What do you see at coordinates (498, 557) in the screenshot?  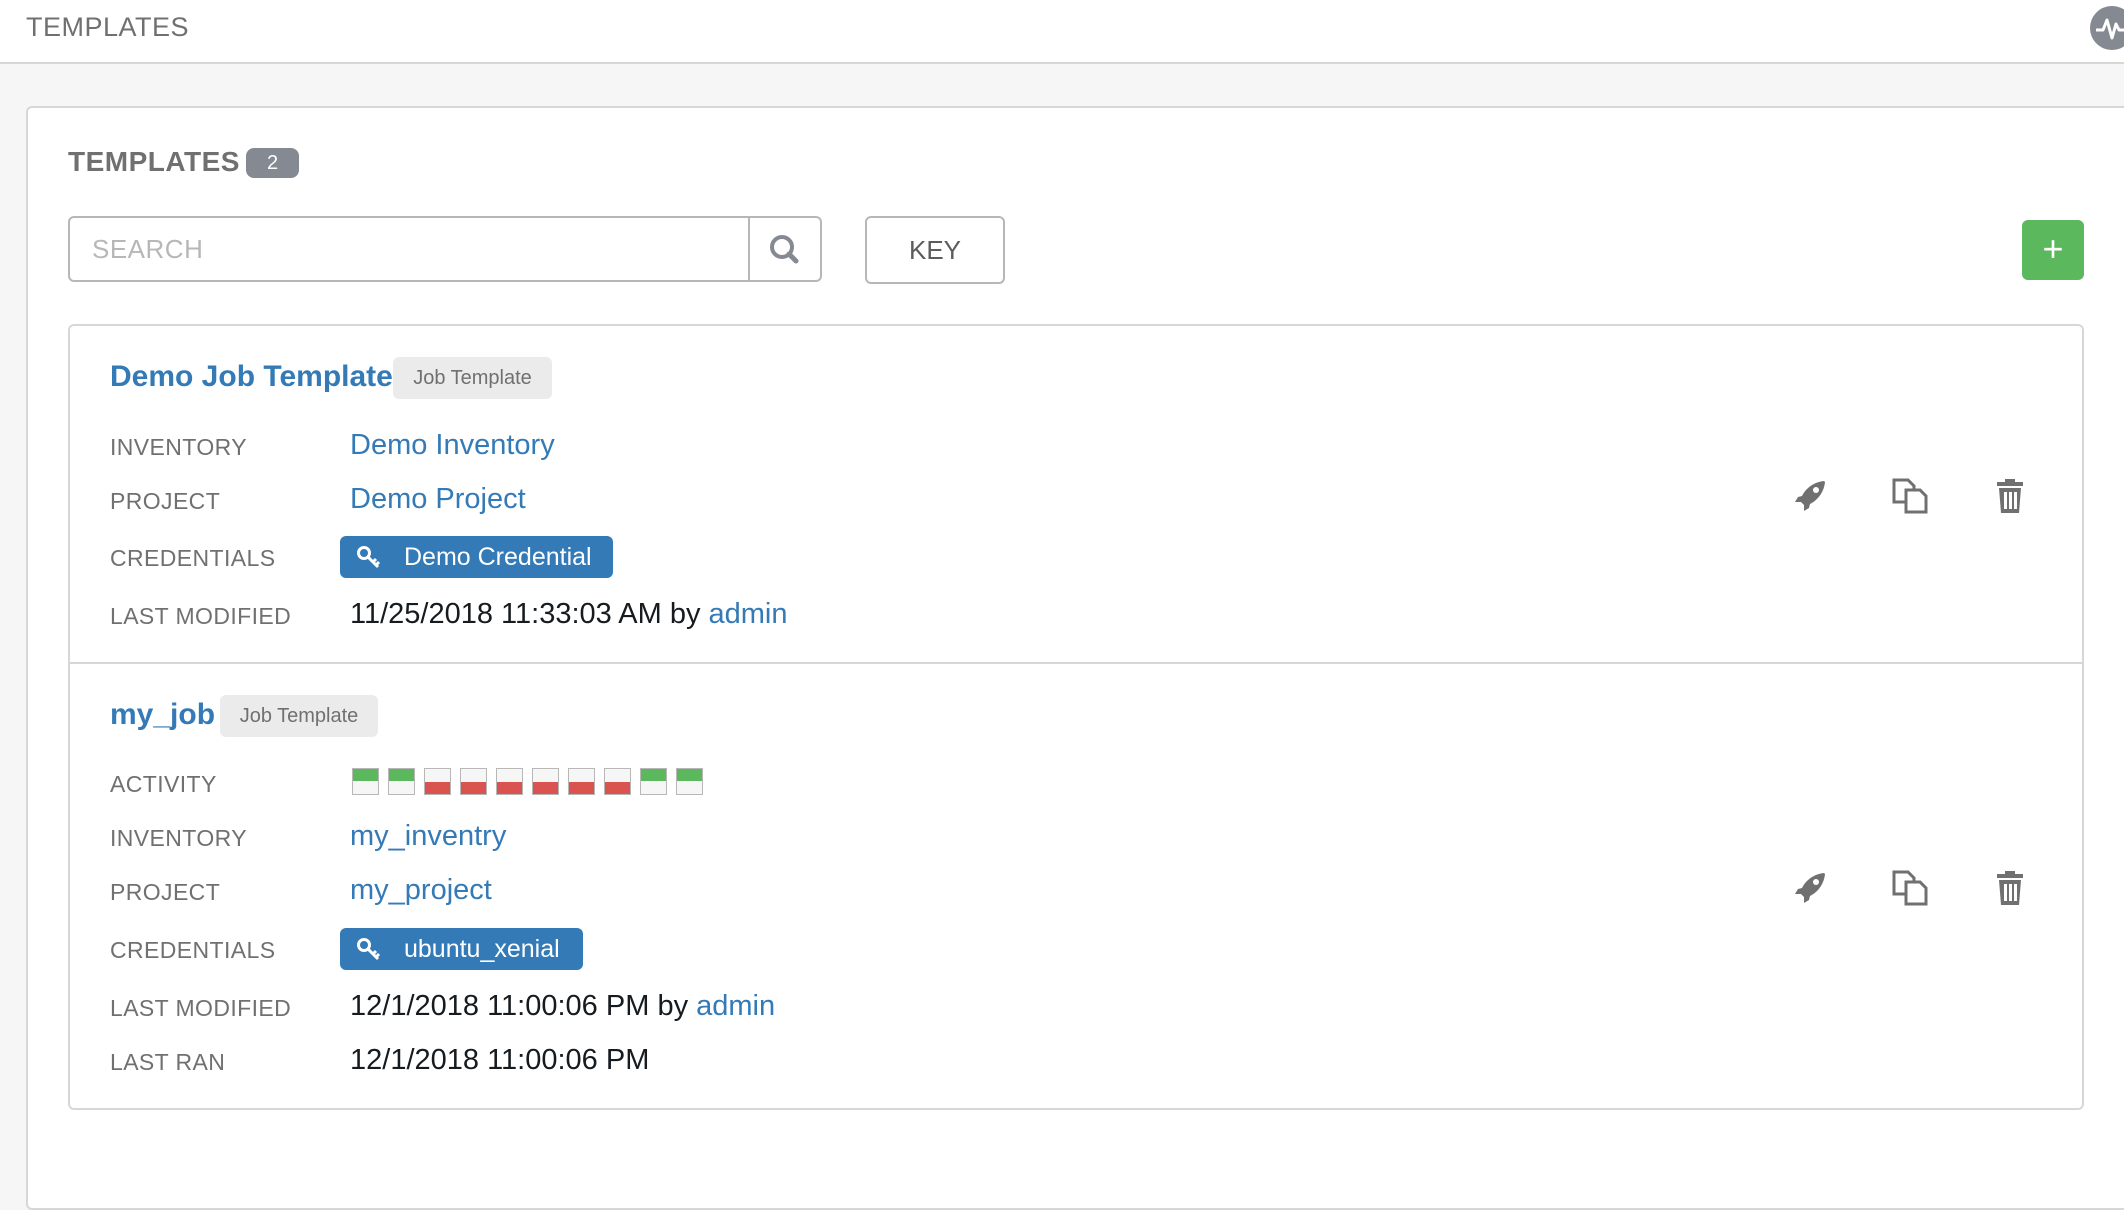 I see `credential-name: Demo Credential` at bounding box center [498, 557].